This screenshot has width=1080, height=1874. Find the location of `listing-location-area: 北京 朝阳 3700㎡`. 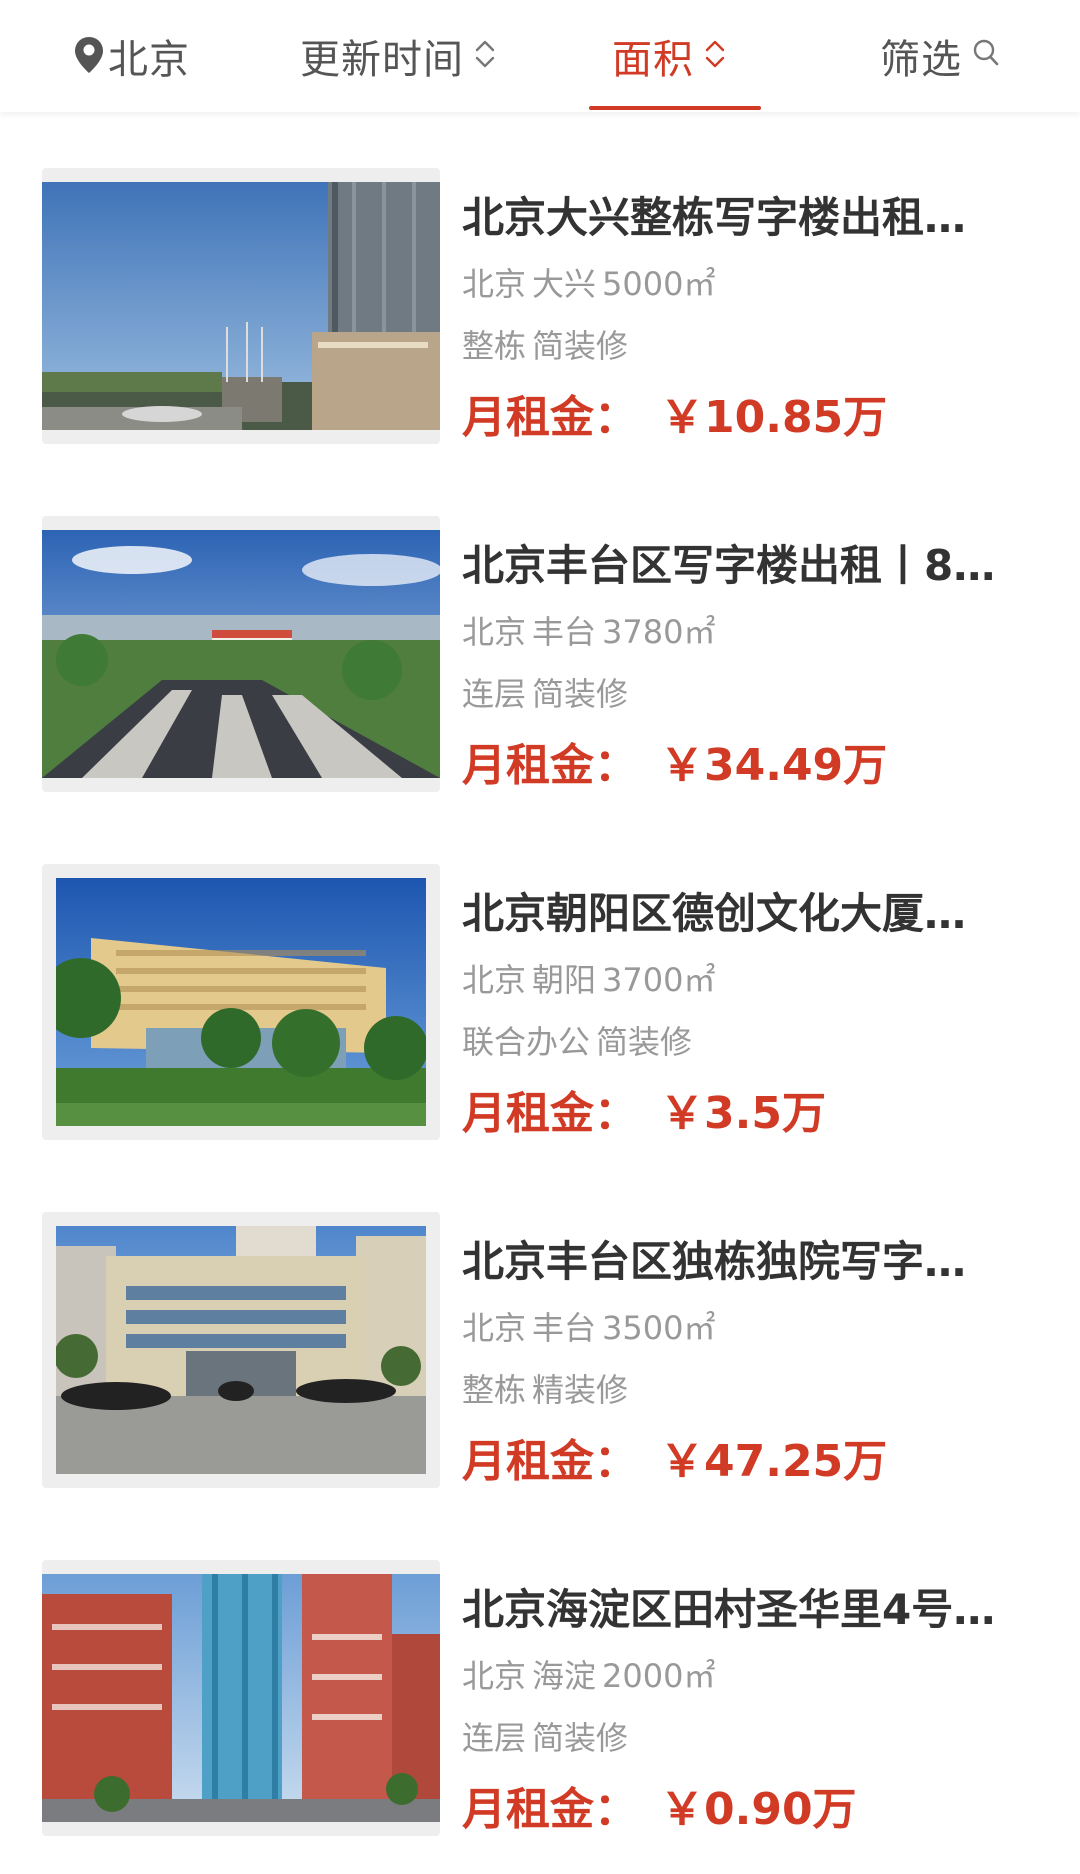

listing-location-area: 北京 朝阳 3700㎡ is located at coordinates (588, 980).